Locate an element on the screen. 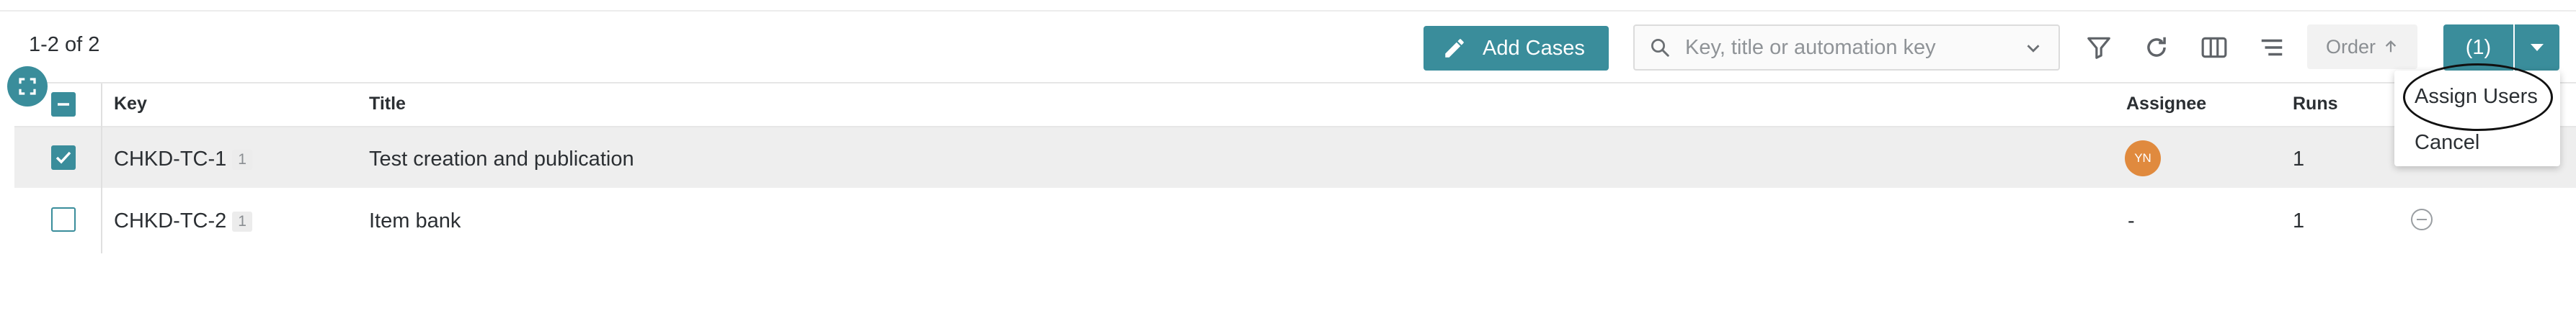 The width and height of the screenshot is (2576, 321). pagination-count: 1-2 of 2 is located at coordinates (64, 44).